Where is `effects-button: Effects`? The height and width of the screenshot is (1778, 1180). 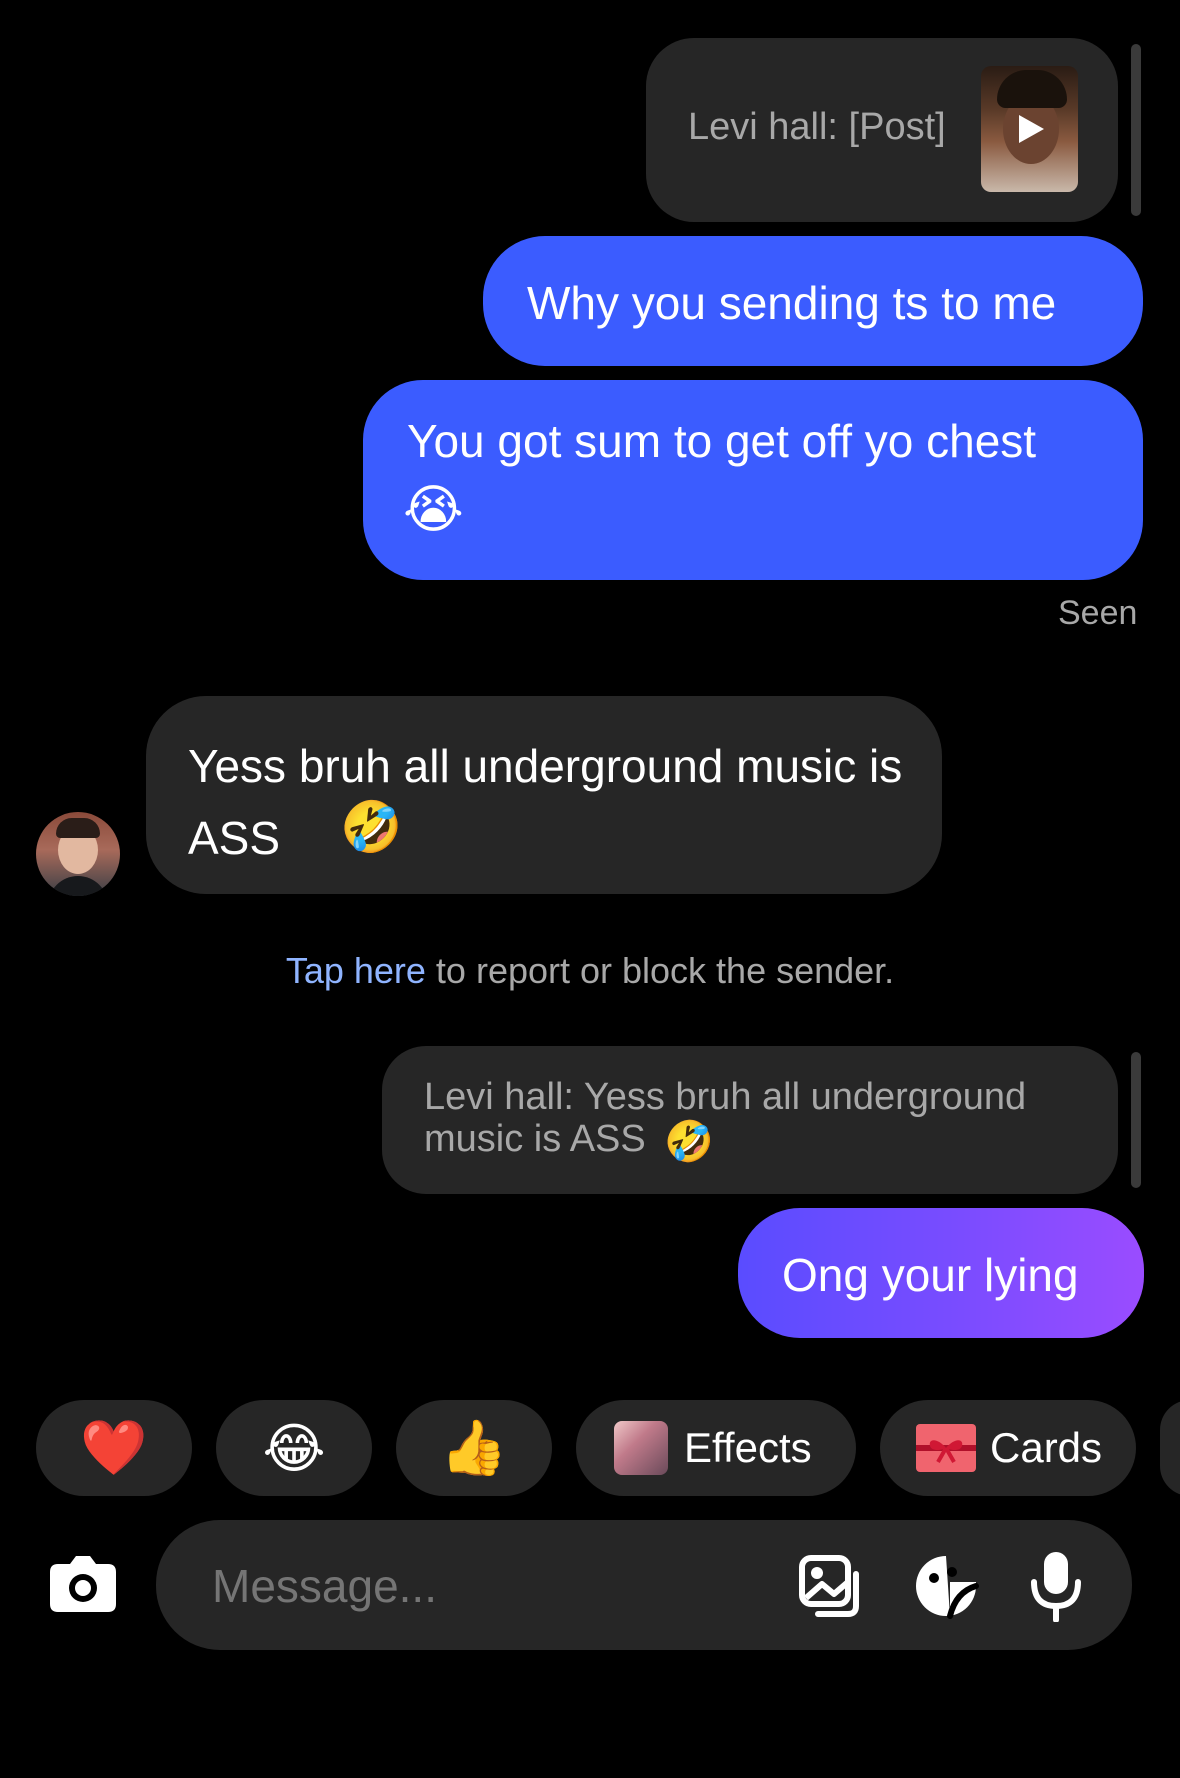 effects-button: Effects is located at coordinates (716, 1448).